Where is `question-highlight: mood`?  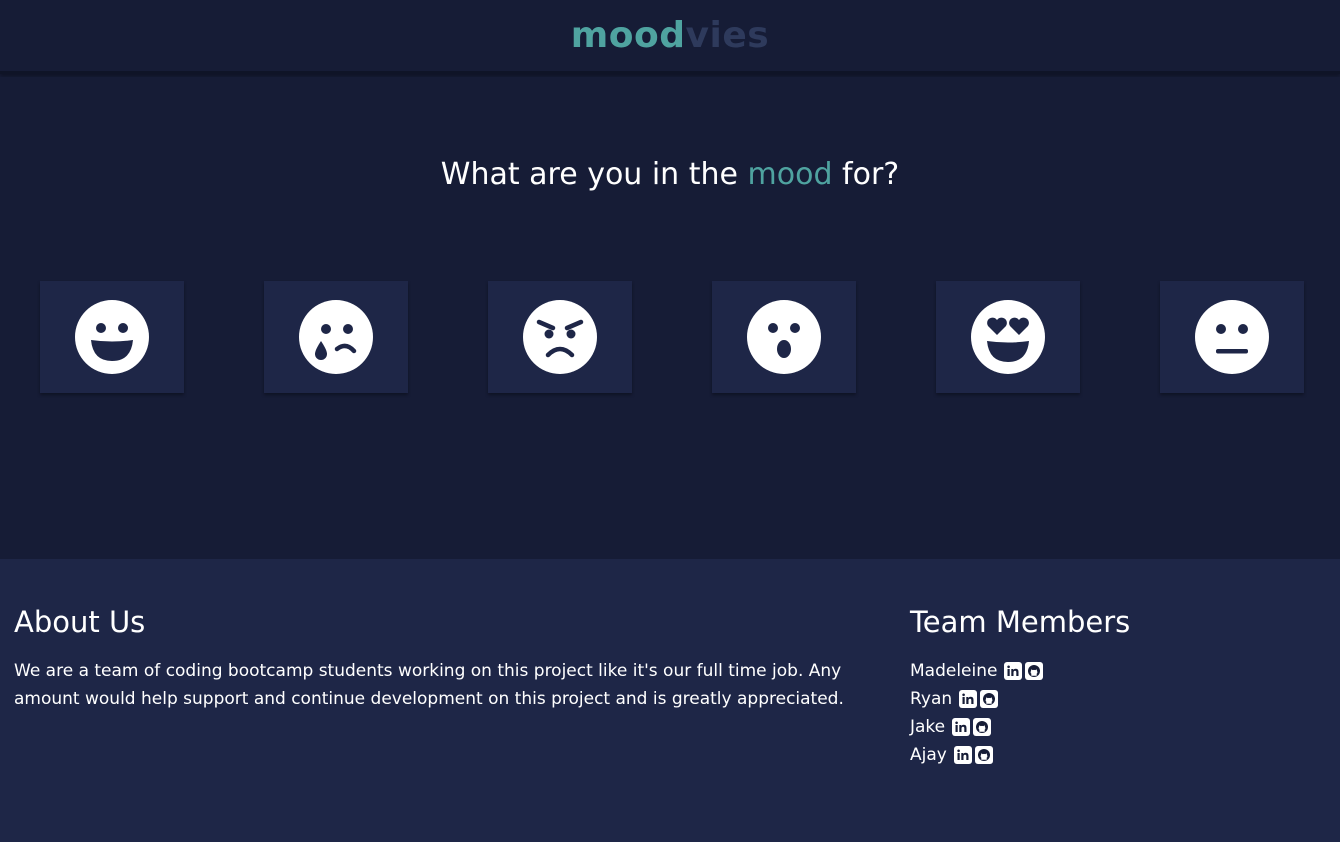
question-highlight: mood is located at coordinates (790, 174).